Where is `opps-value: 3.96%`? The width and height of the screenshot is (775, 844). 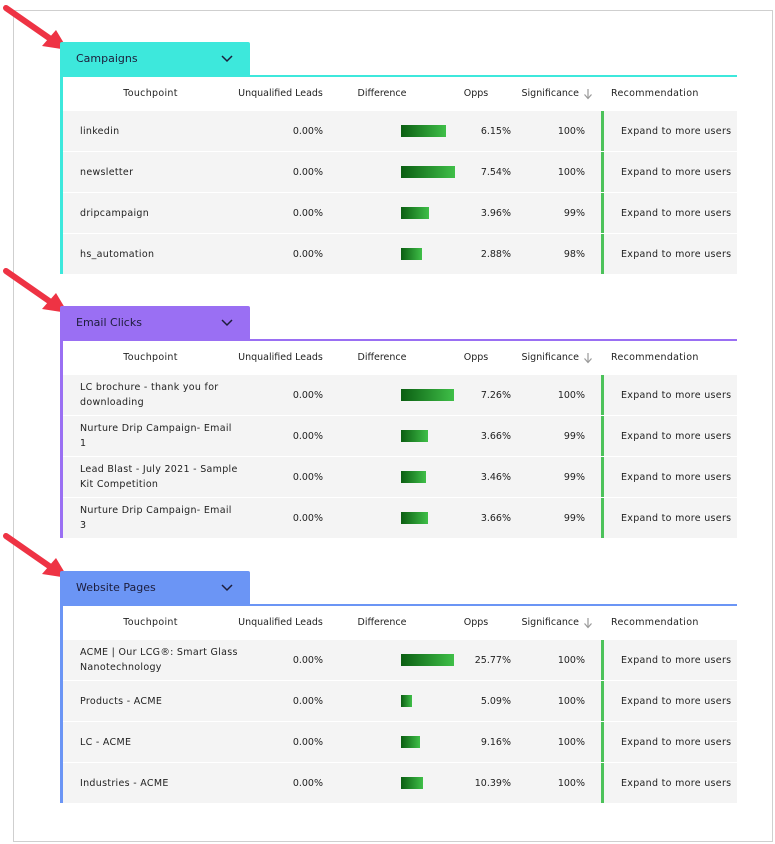
opps-value: 3.96% is located at coordinates (495, 213).